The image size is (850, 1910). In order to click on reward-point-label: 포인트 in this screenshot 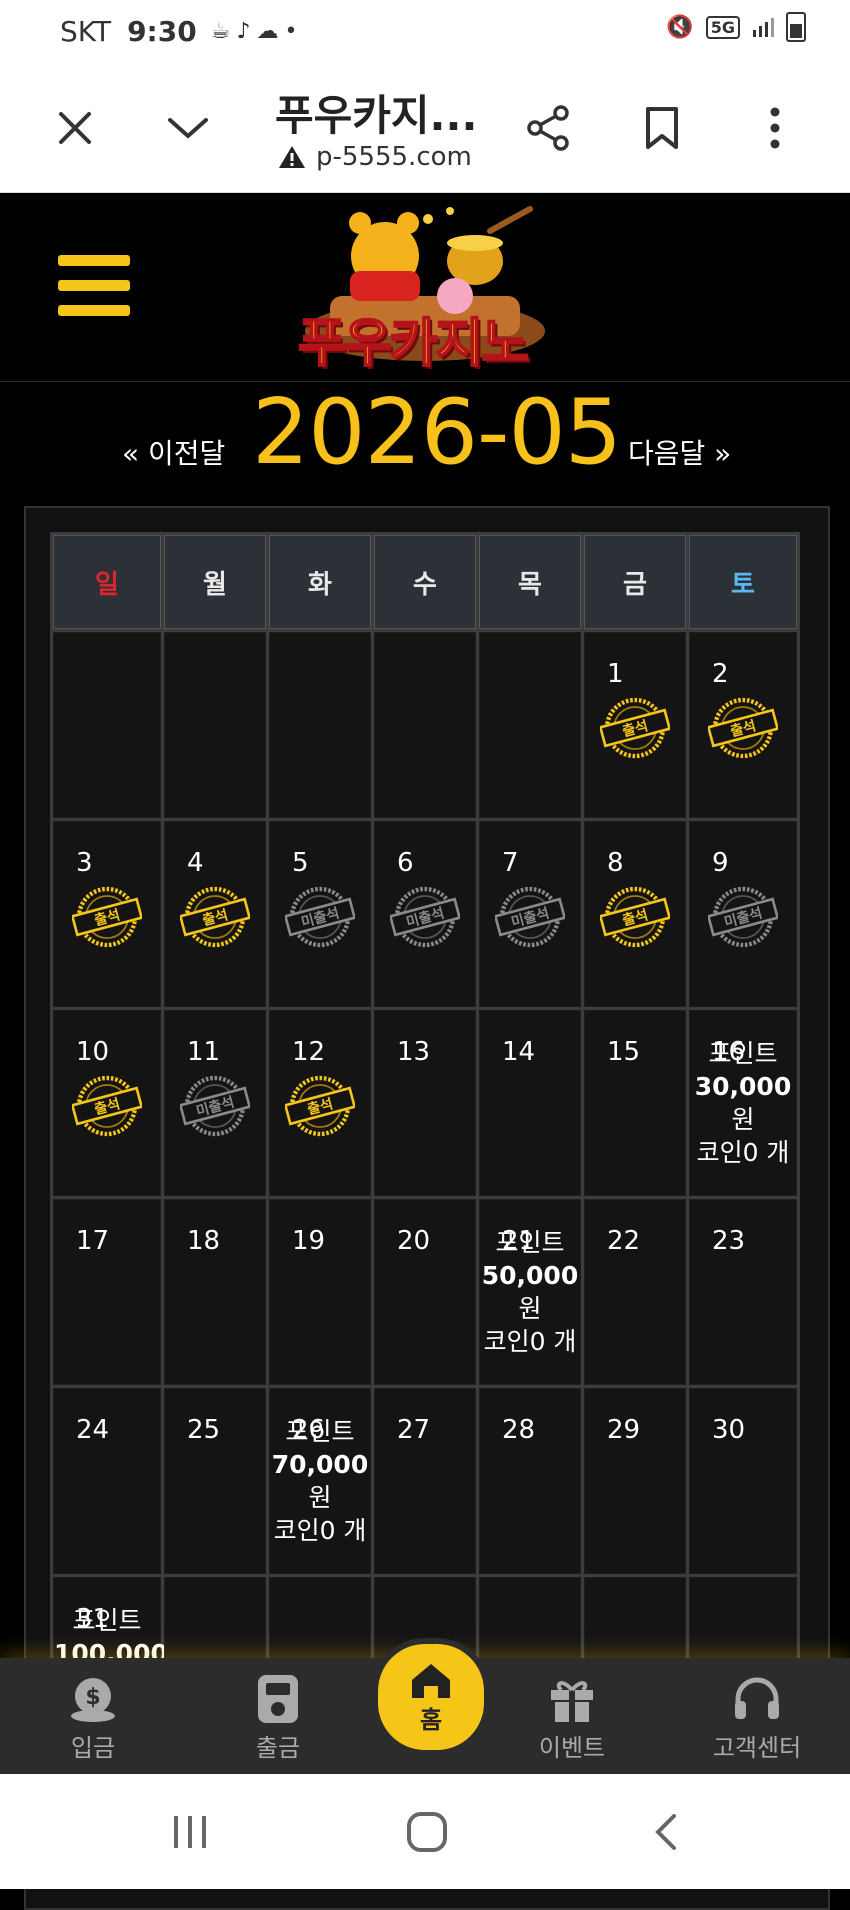, I will do `click(530, 1242)`.